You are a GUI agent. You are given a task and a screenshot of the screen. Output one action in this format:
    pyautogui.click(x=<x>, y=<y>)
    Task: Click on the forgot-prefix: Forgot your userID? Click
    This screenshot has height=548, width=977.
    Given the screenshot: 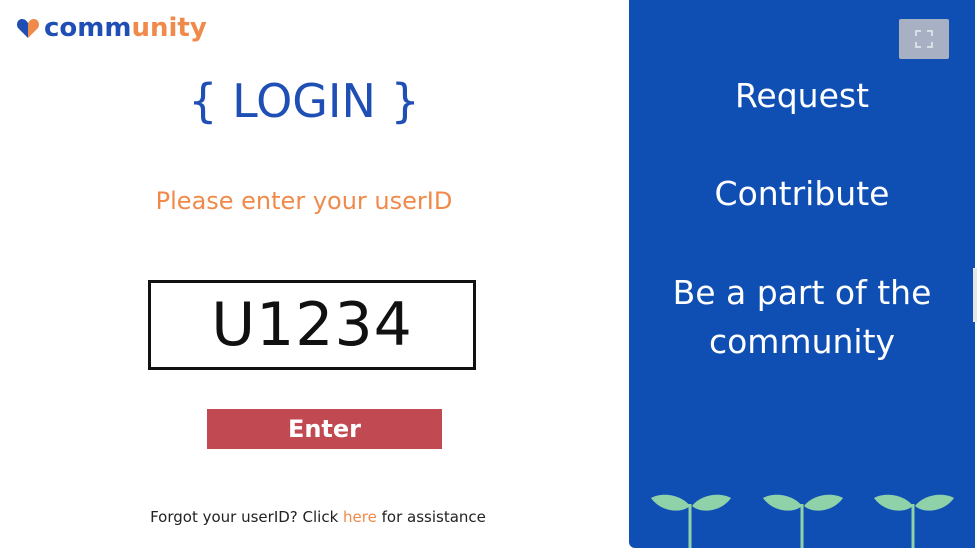 What is the action you would take?
    pyautogui.click(x=247, y=517)
    